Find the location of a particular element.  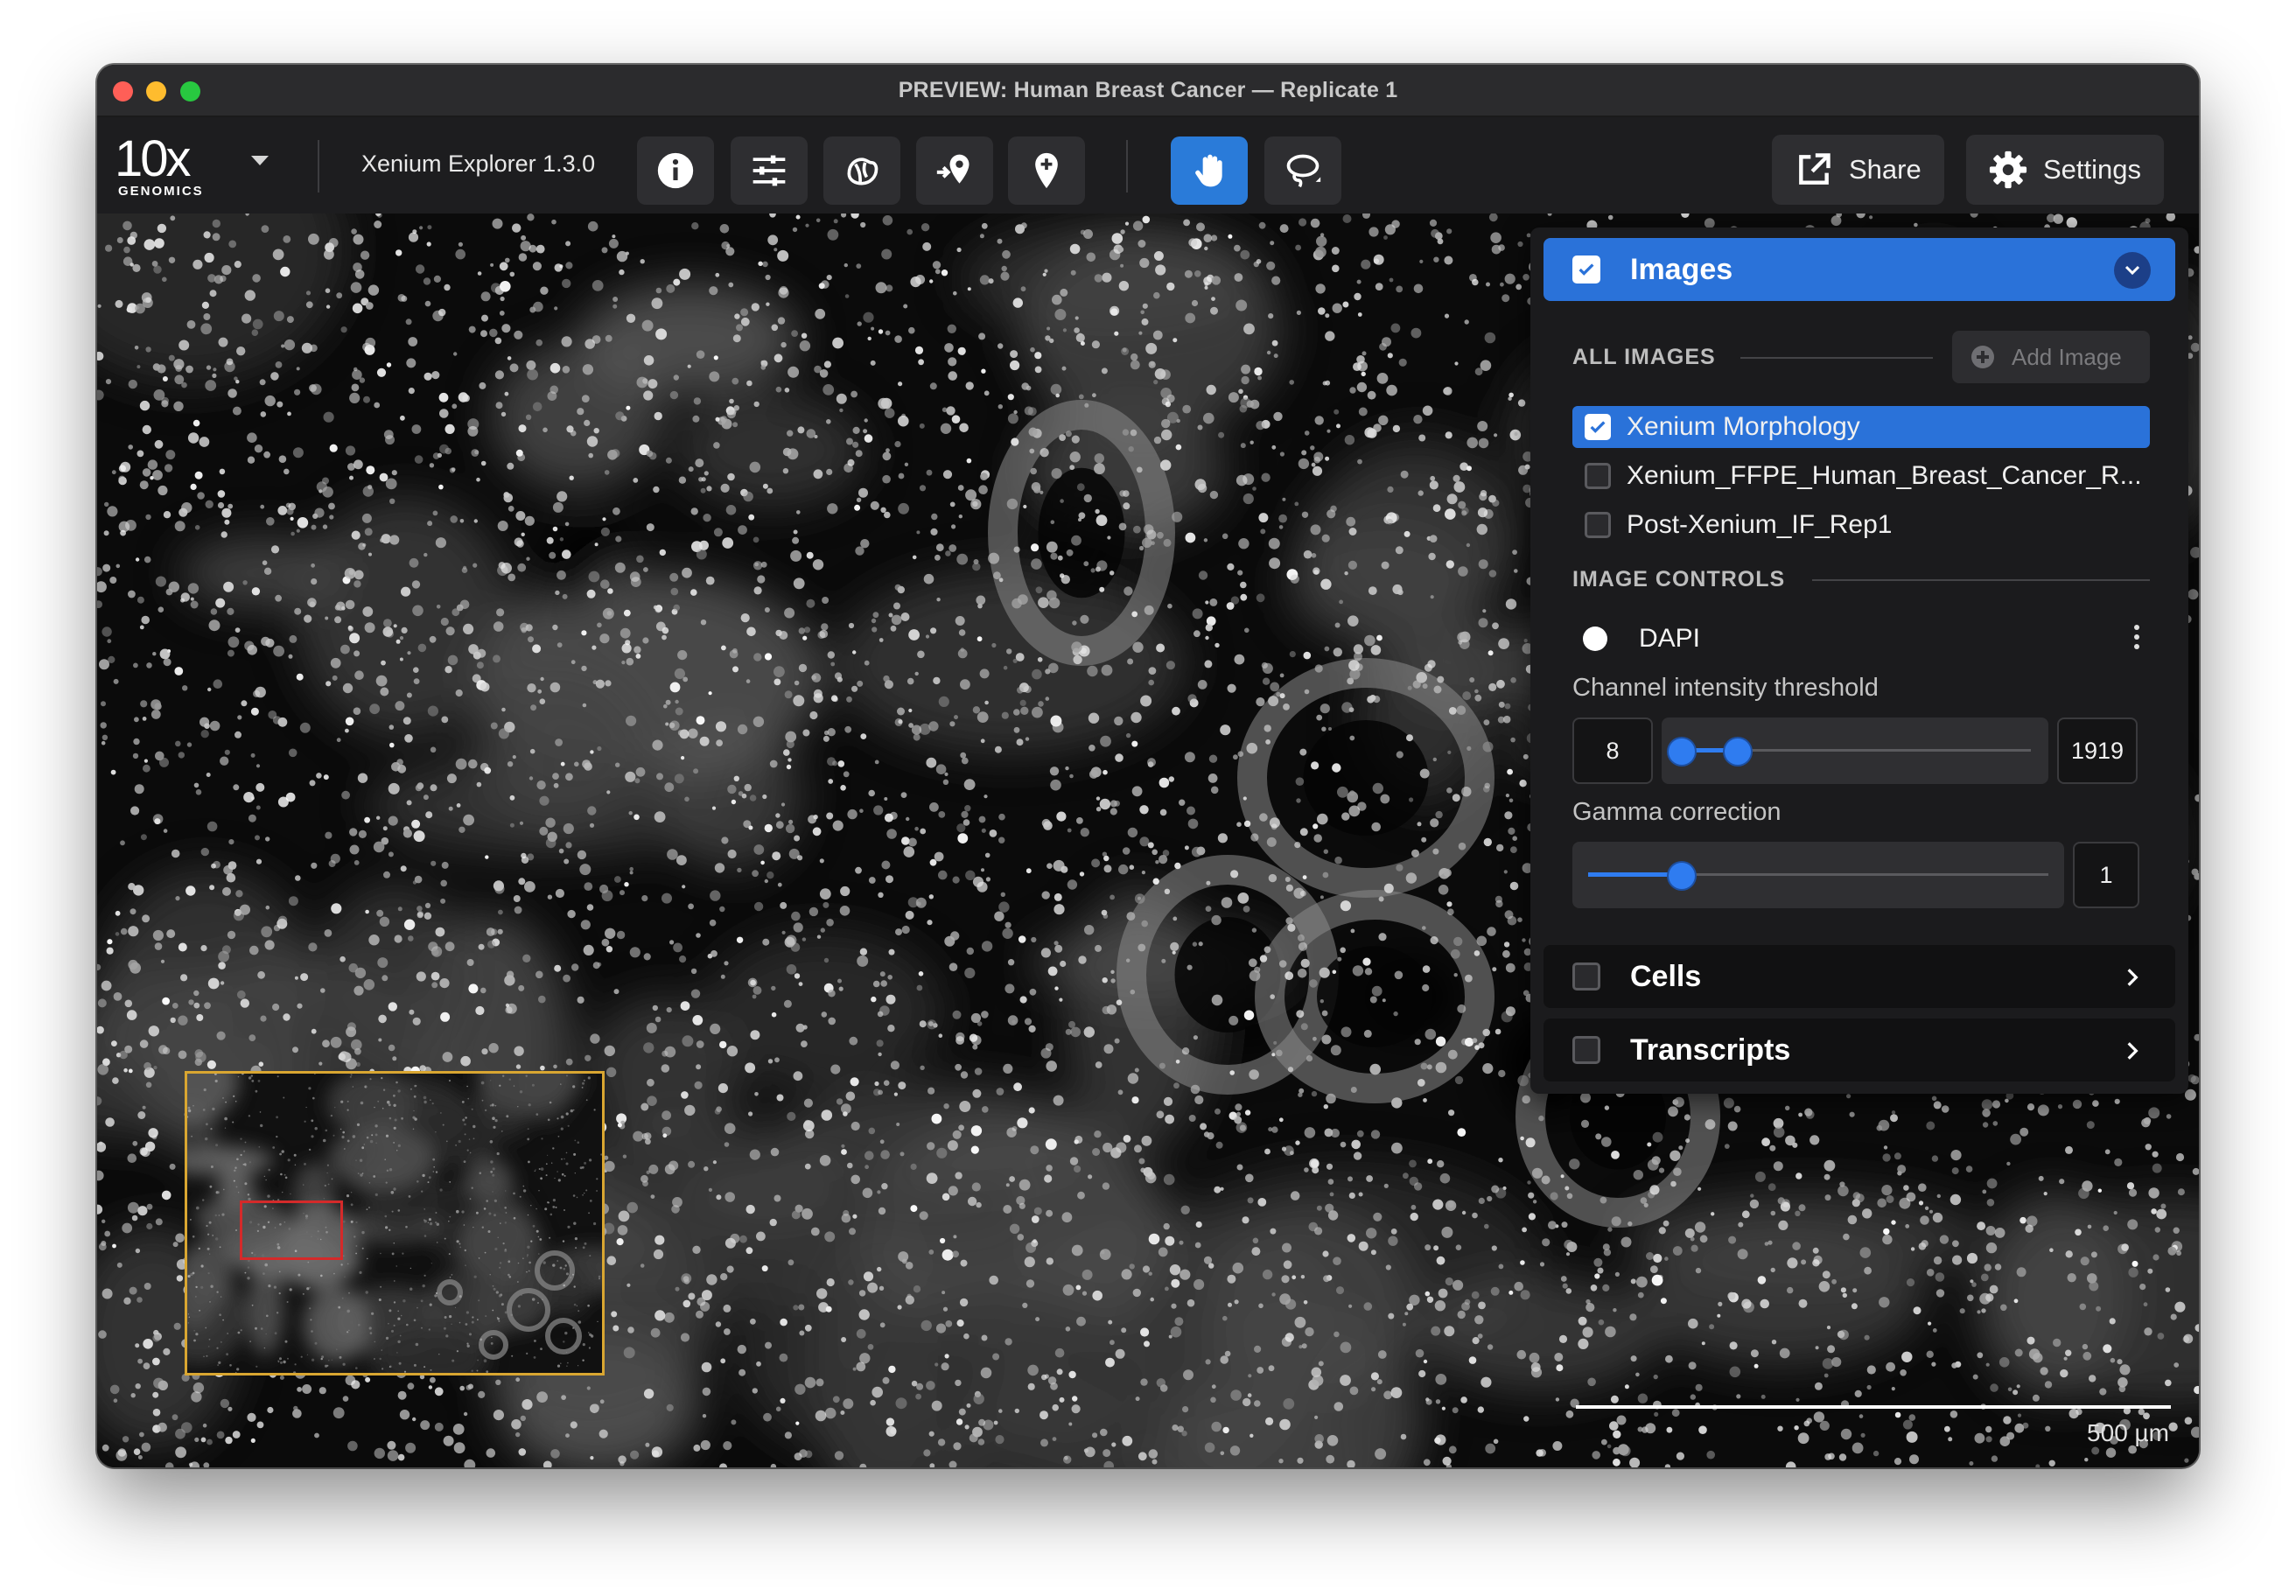

image-controls-label: IMAGE CONTROLS is located at coordinates (1679, 579).